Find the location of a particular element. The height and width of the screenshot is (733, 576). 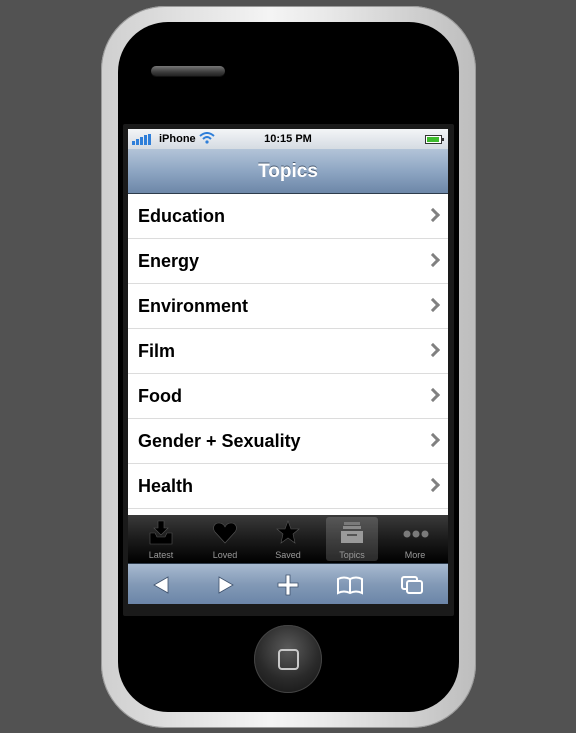

back-button is located at coordinates (163, 585).